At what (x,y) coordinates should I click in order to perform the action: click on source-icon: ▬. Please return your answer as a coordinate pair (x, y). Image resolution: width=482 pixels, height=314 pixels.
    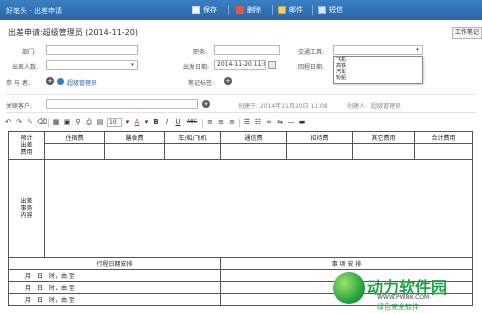
    Looking at the image, I should click on (302, 122).